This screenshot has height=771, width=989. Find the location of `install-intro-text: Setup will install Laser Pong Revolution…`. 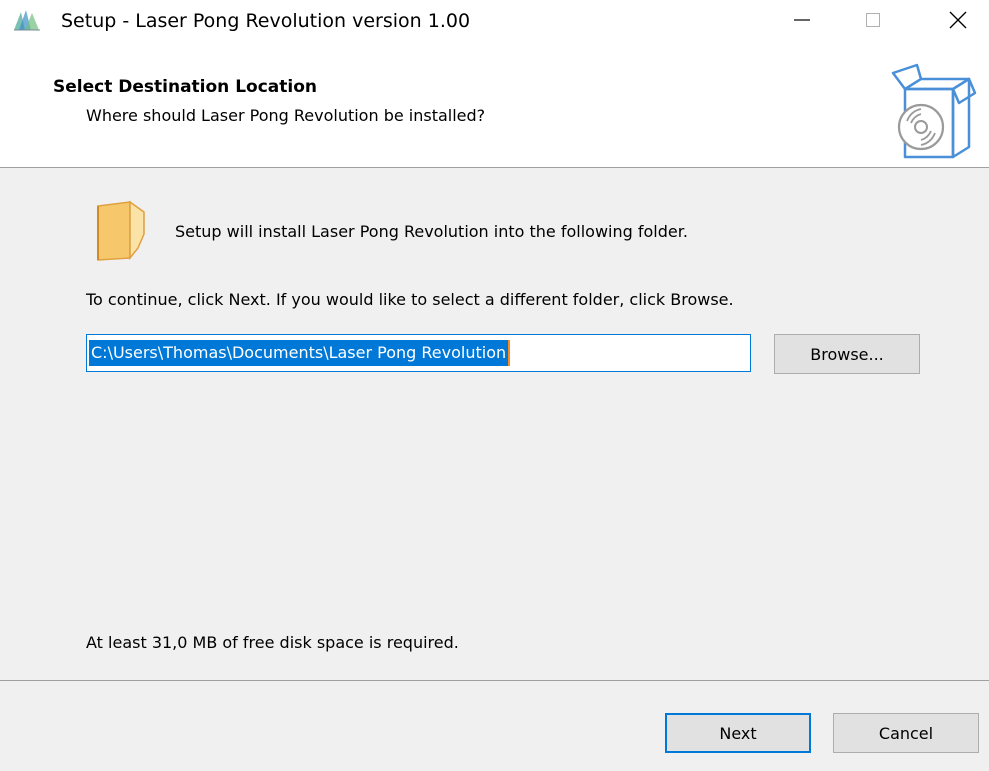

install-intro-text: Setup will install Laser Pong Revolution… is located at coordinates (431, 231).